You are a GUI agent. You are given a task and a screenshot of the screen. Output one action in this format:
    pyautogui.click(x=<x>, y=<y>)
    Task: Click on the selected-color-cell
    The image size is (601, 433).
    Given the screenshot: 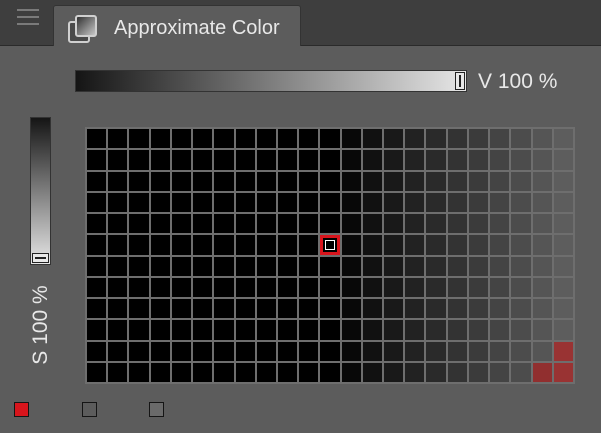 What is the action you would take?
    pyautogui.click(x=330, y=245)
    